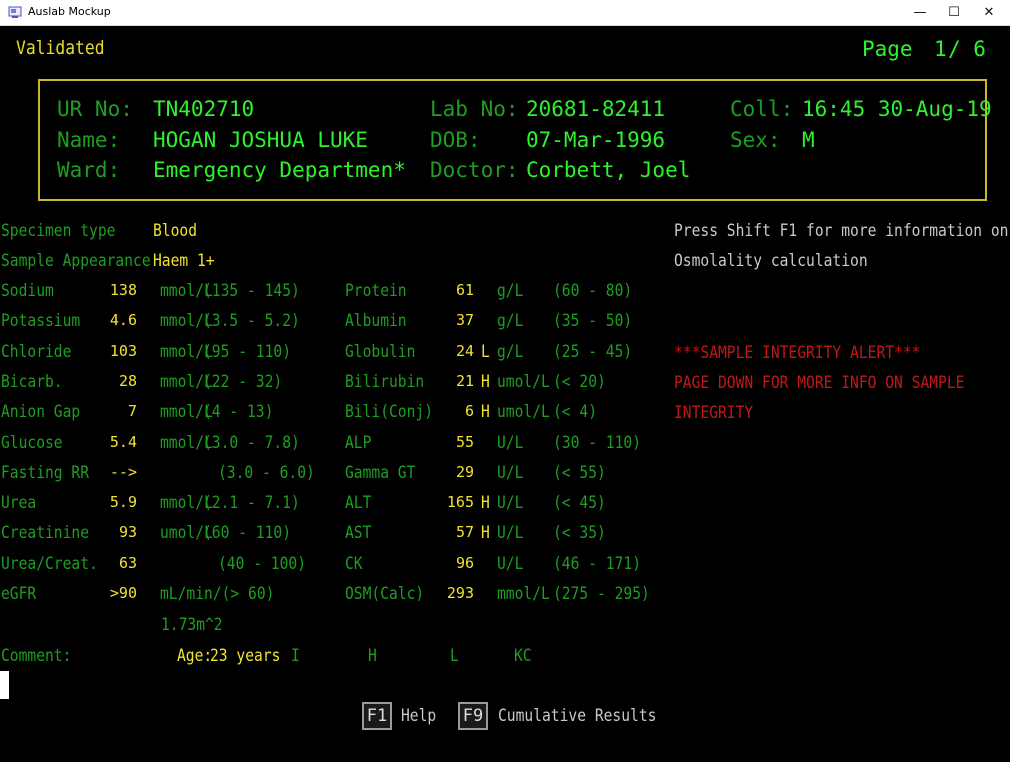  What do you see at coordinates (123, 593) in the screenshot?
I see `left-result-value: >90` at bounding box center [123, 593].